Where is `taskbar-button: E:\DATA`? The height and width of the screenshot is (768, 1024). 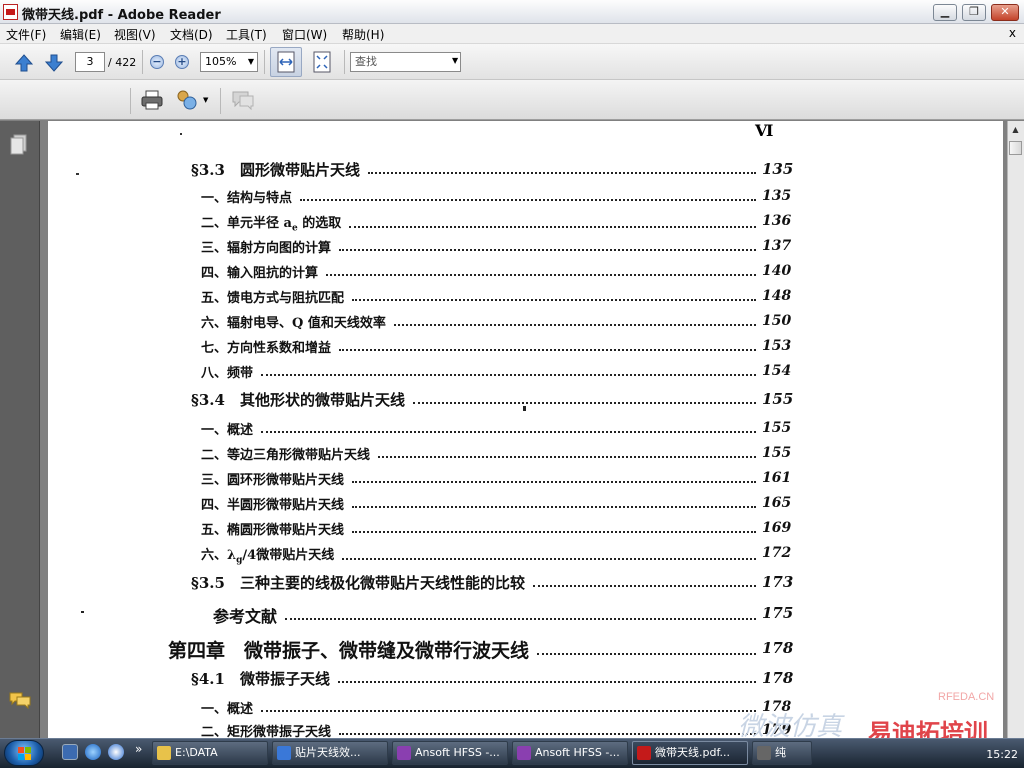
taskbar-button: E:\DATA is located at coordinates (210, 753).